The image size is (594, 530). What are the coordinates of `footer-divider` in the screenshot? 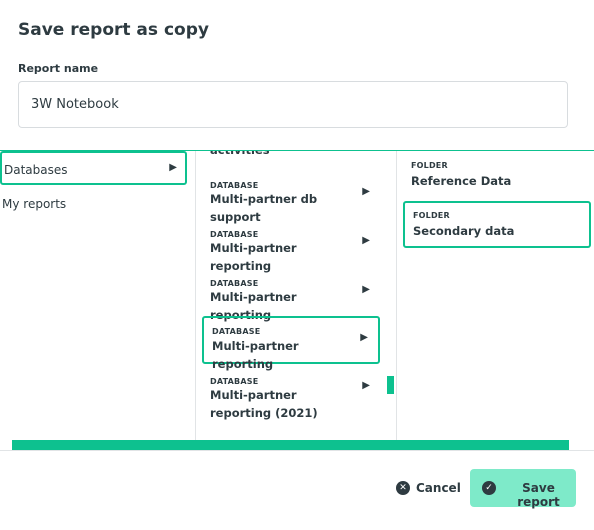 It's located at (297, 450).